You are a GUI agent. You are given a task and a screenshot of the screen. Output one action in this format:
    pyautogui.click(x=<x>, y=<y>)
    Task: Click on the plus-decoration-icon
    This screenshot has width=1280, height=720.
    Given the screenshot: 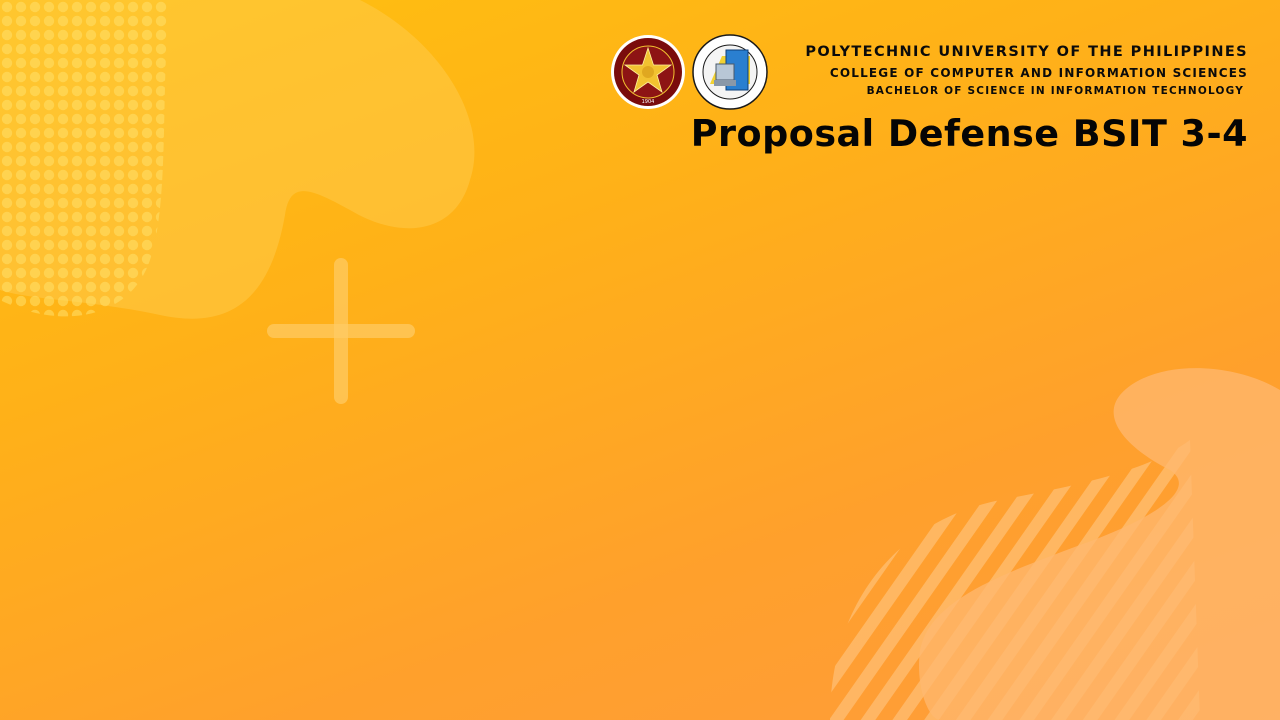 What is the action you would take?
    pyautogui.click(x=341, y=331)
    